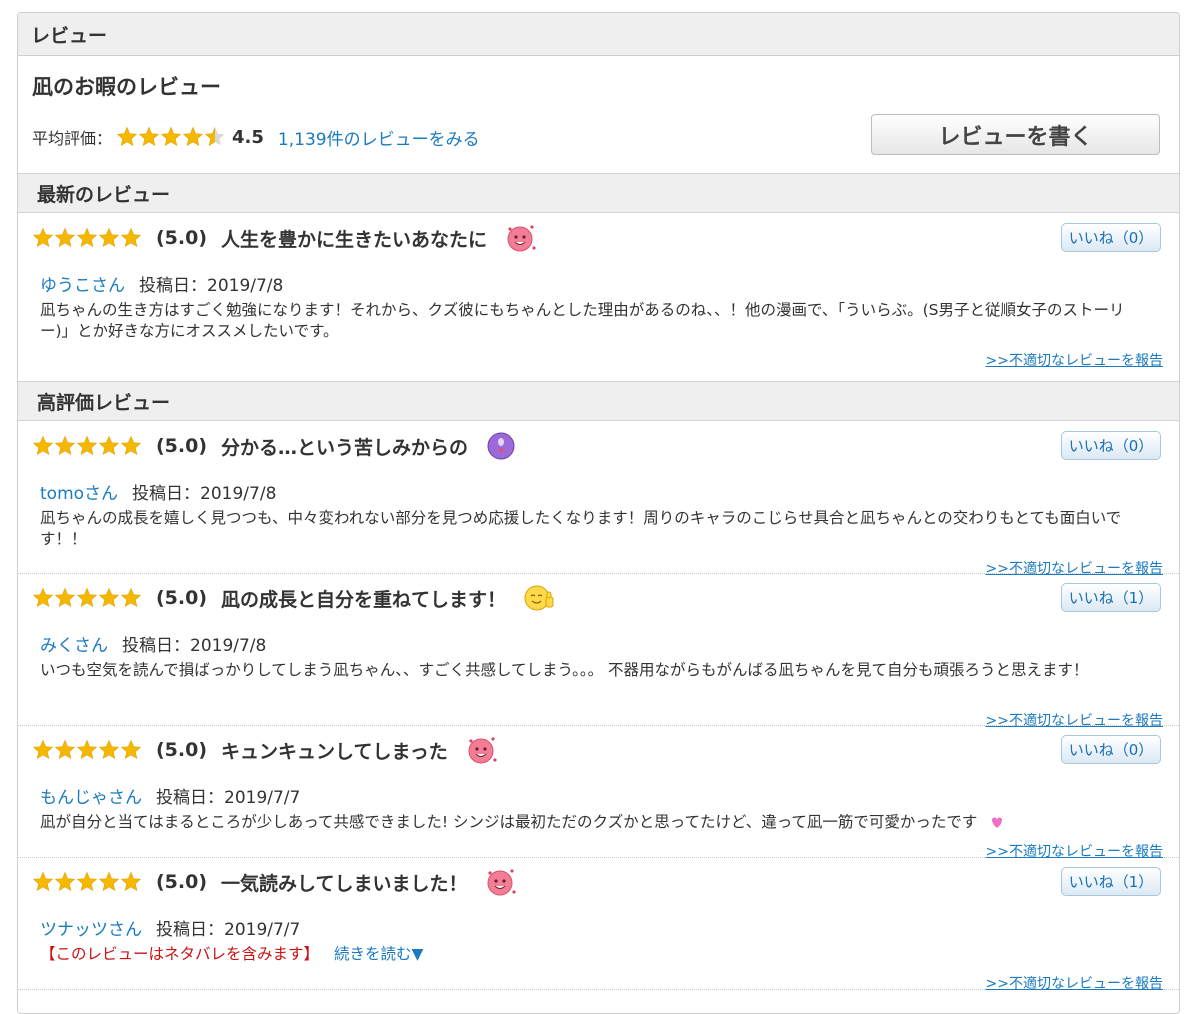 The image size is (1200, 1014). I want to click on review-meta: ツナッツさん 投稿日：2019/7/7, so click(170, 927).